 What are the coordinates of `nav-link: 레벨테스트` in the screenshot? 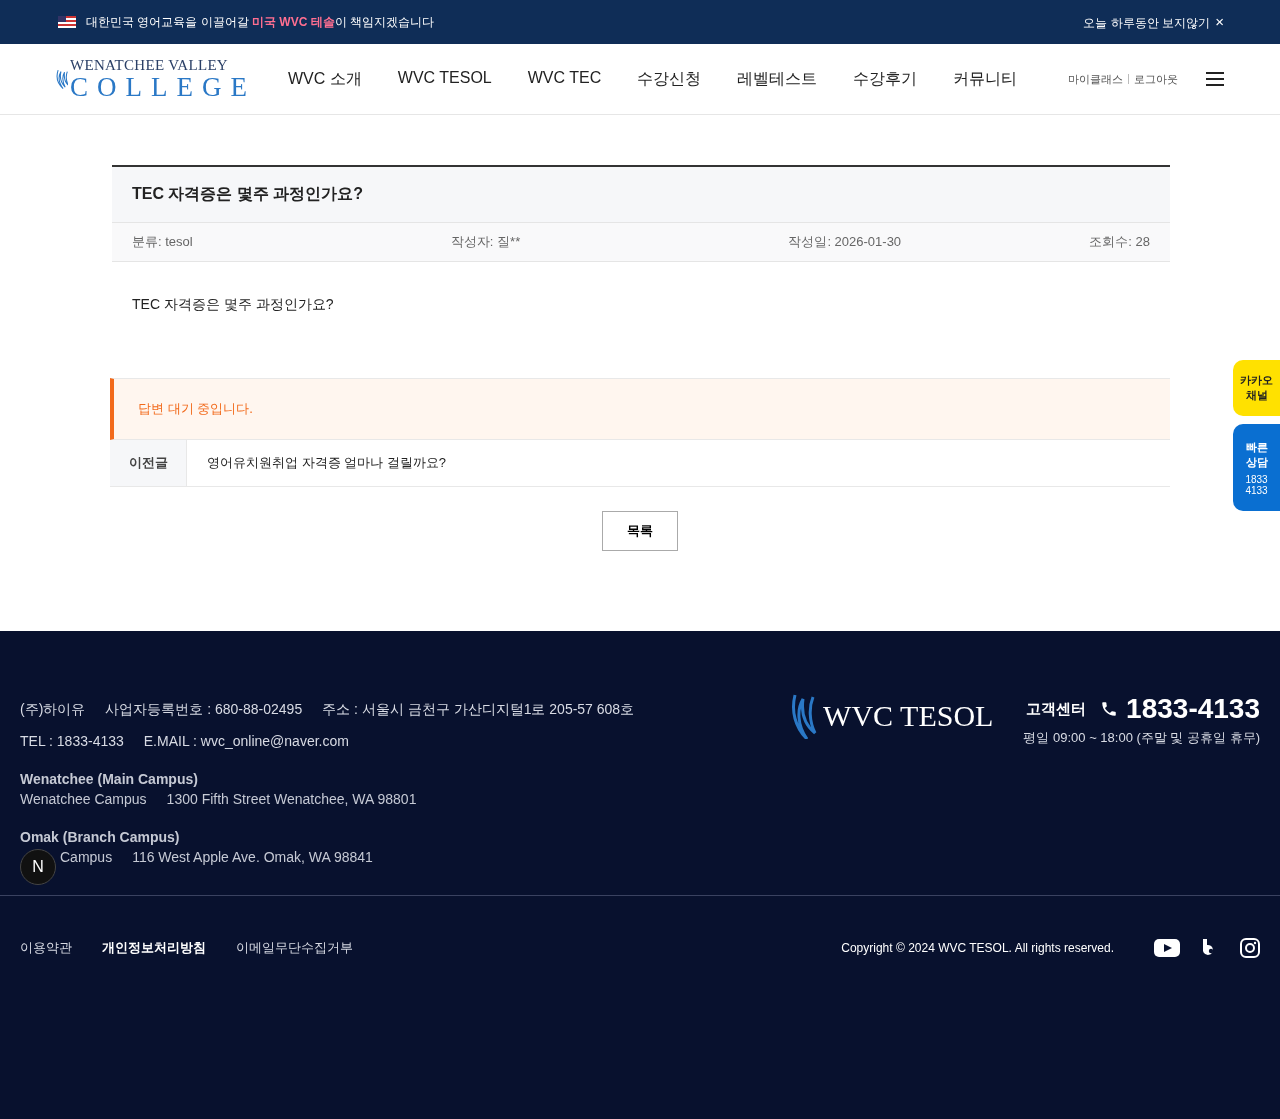 It's located at (777, 79).